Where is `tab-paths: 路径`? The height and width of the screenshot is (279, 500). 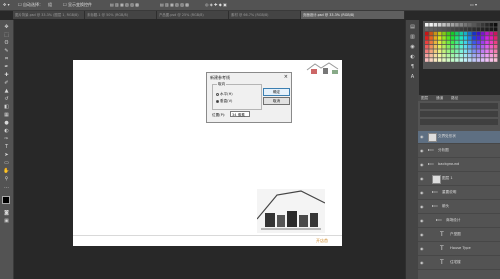 tab-paths: 路径 is located at coordinates (454, 98).